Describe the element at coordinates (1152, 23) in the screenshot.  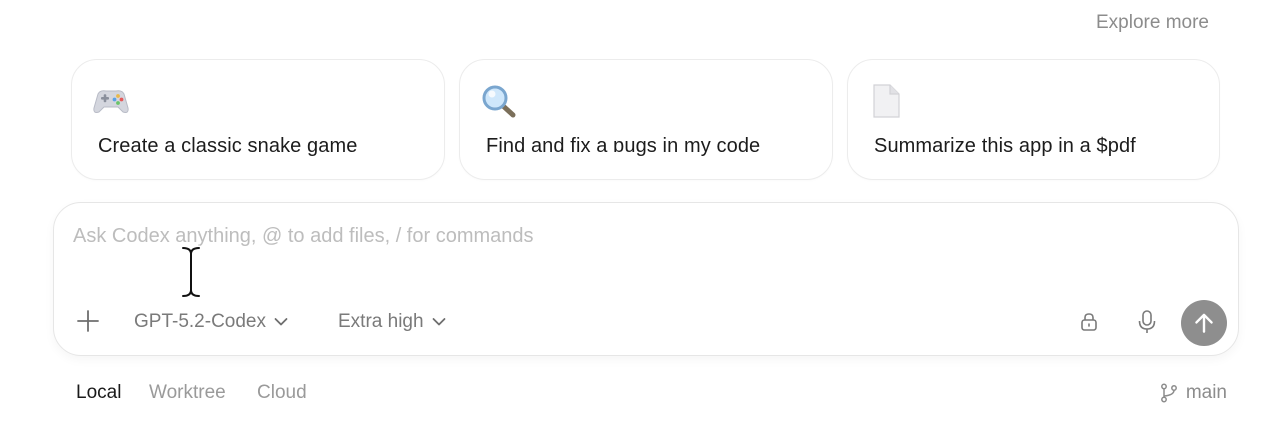
I see `explore-more-link: Explore more` at that location.